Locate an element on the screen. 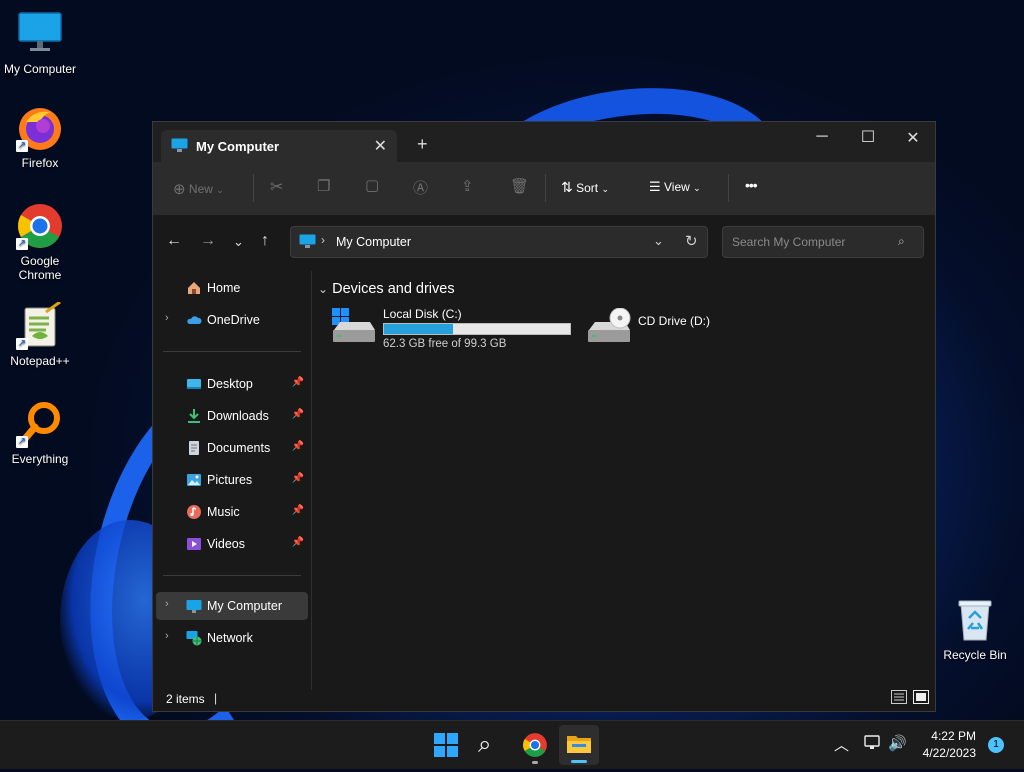  view-label: View is located at coordinates (677, 187).